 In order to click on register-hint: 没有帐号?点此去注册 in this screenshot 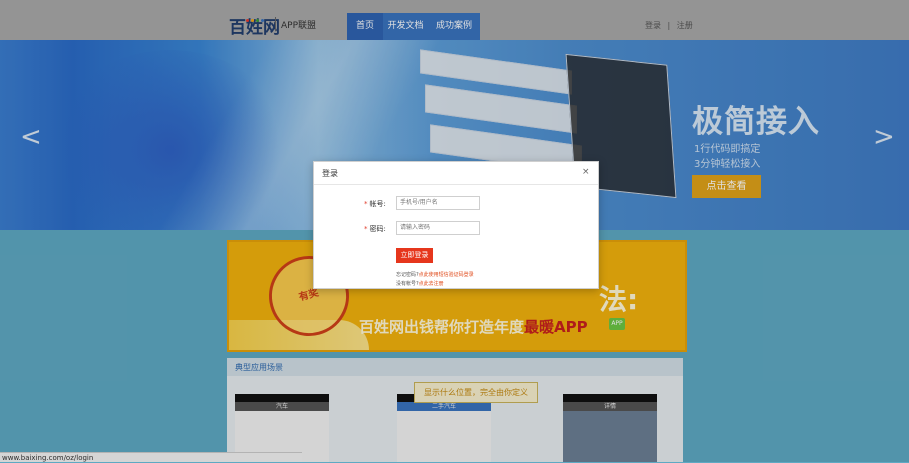, I will do `click(420, 283)`.